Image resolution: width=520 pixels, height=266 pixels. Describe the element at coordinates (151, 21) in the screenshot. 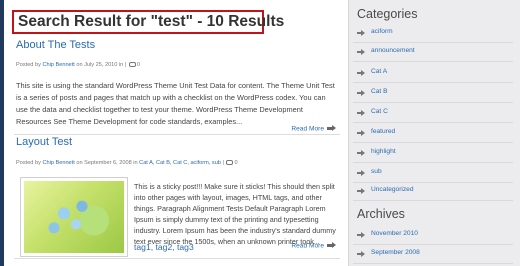

I see `search-title: Search Result for "test" - 10 Results` at that location.